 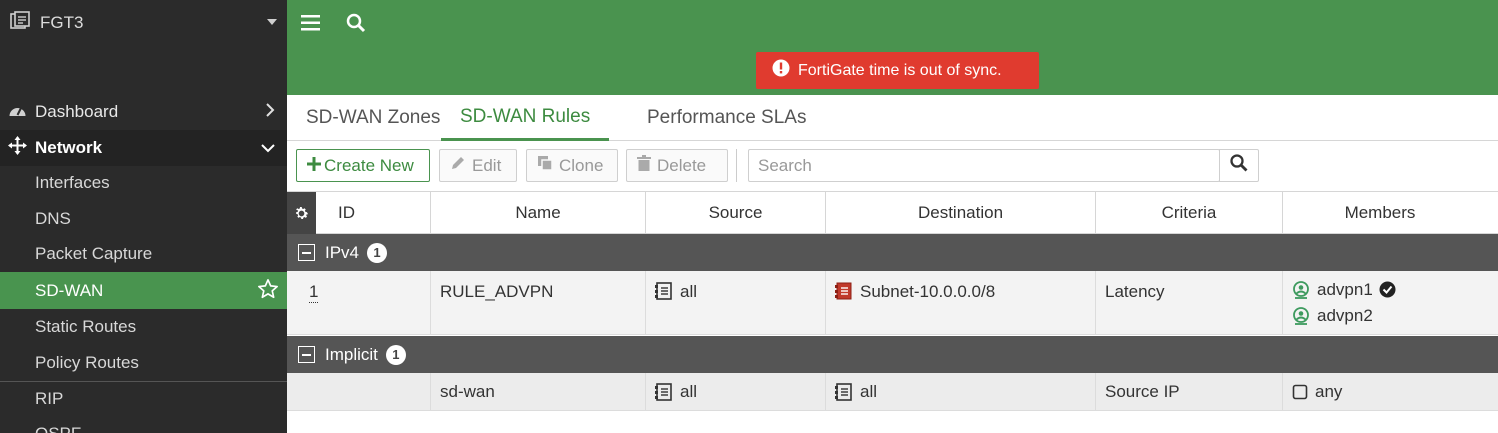 What do you see at coordinates (892, 354) in the screenshot?
I see `group-header-implicit: Implicit 1` at bounding box center [892, 354].